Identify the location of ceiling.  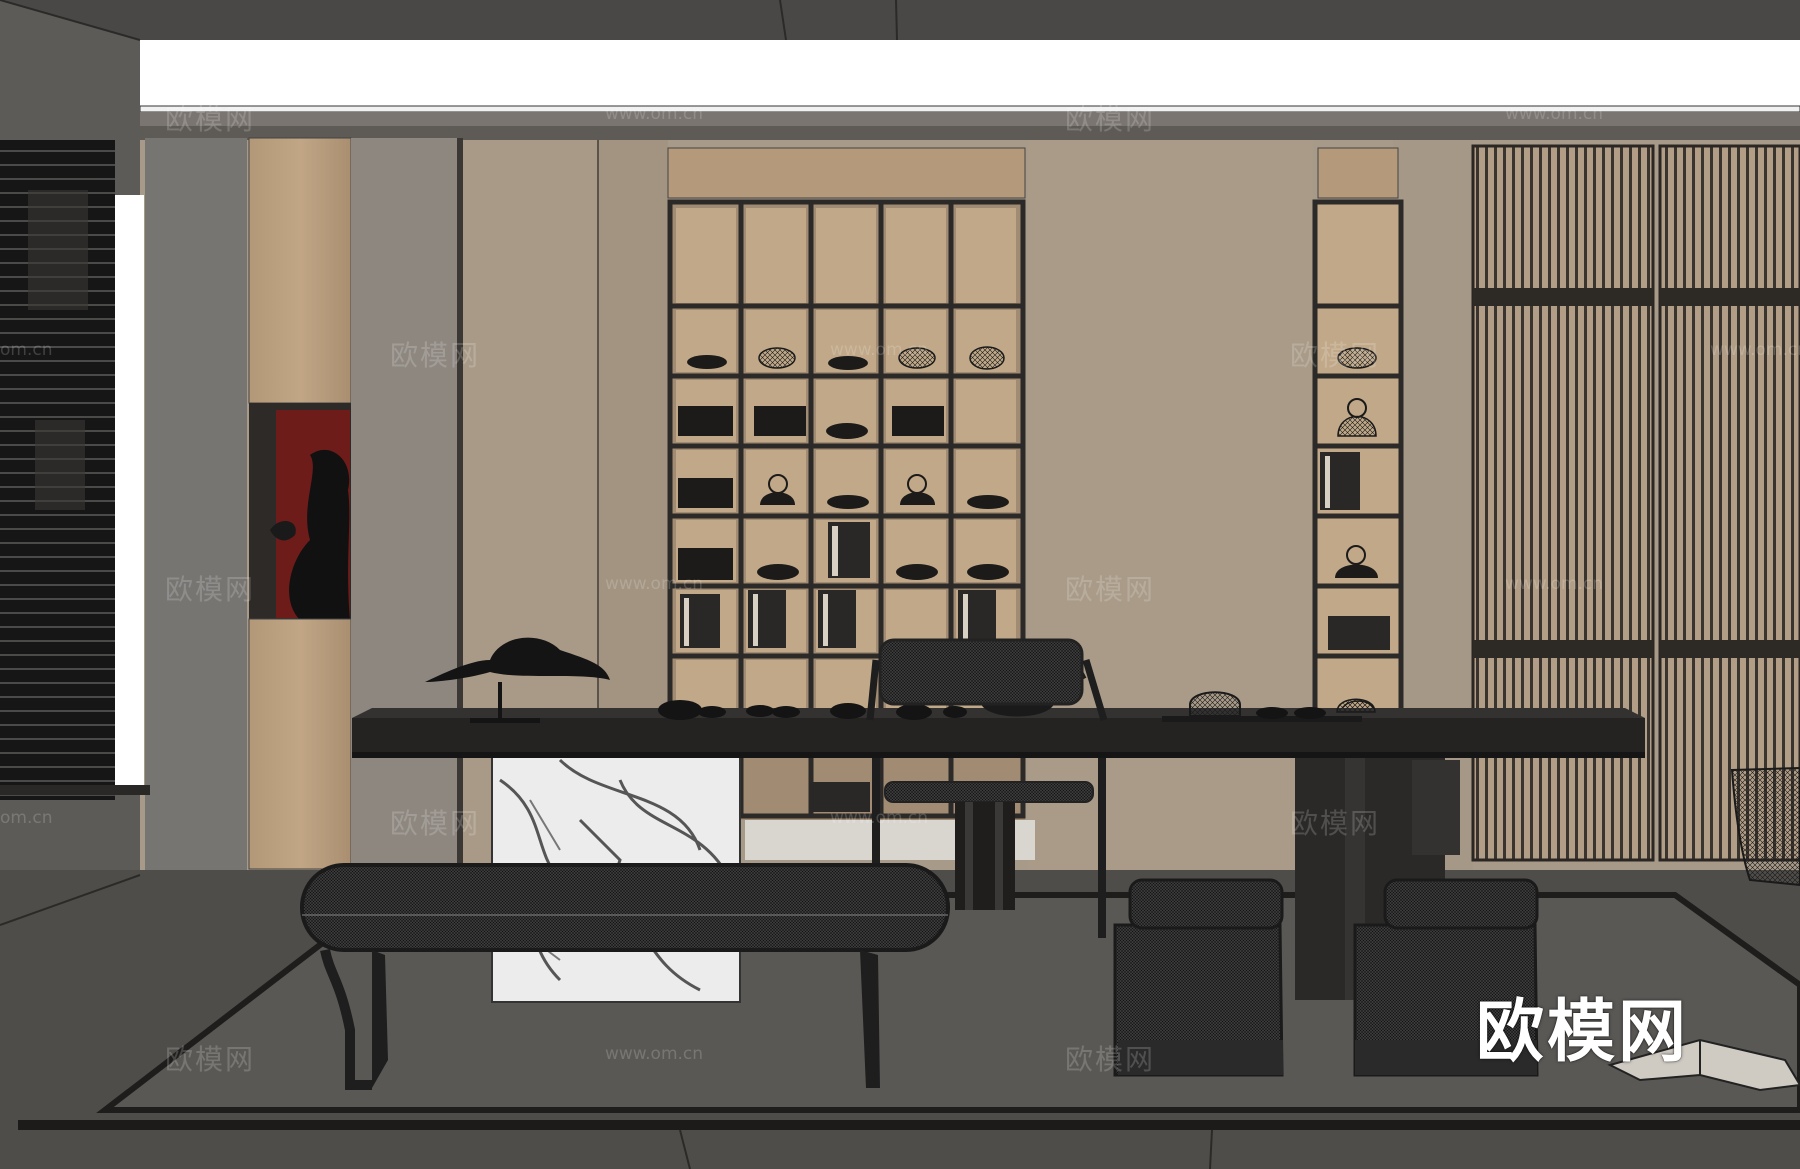
(900, 21).